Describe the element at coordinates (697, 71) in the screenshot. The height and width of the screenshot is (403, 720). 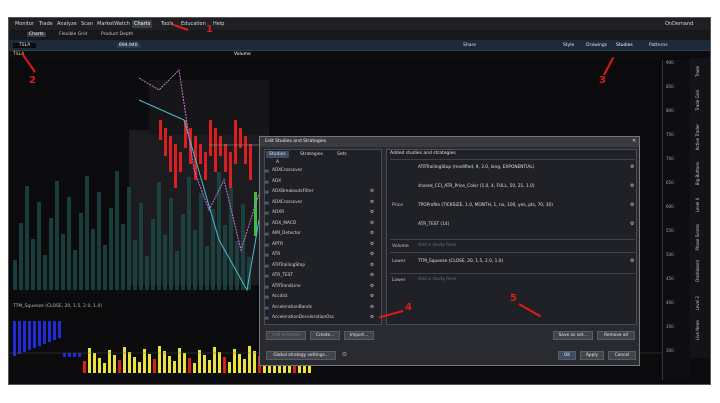
I see `side-tab-trade: Trade` at that location.